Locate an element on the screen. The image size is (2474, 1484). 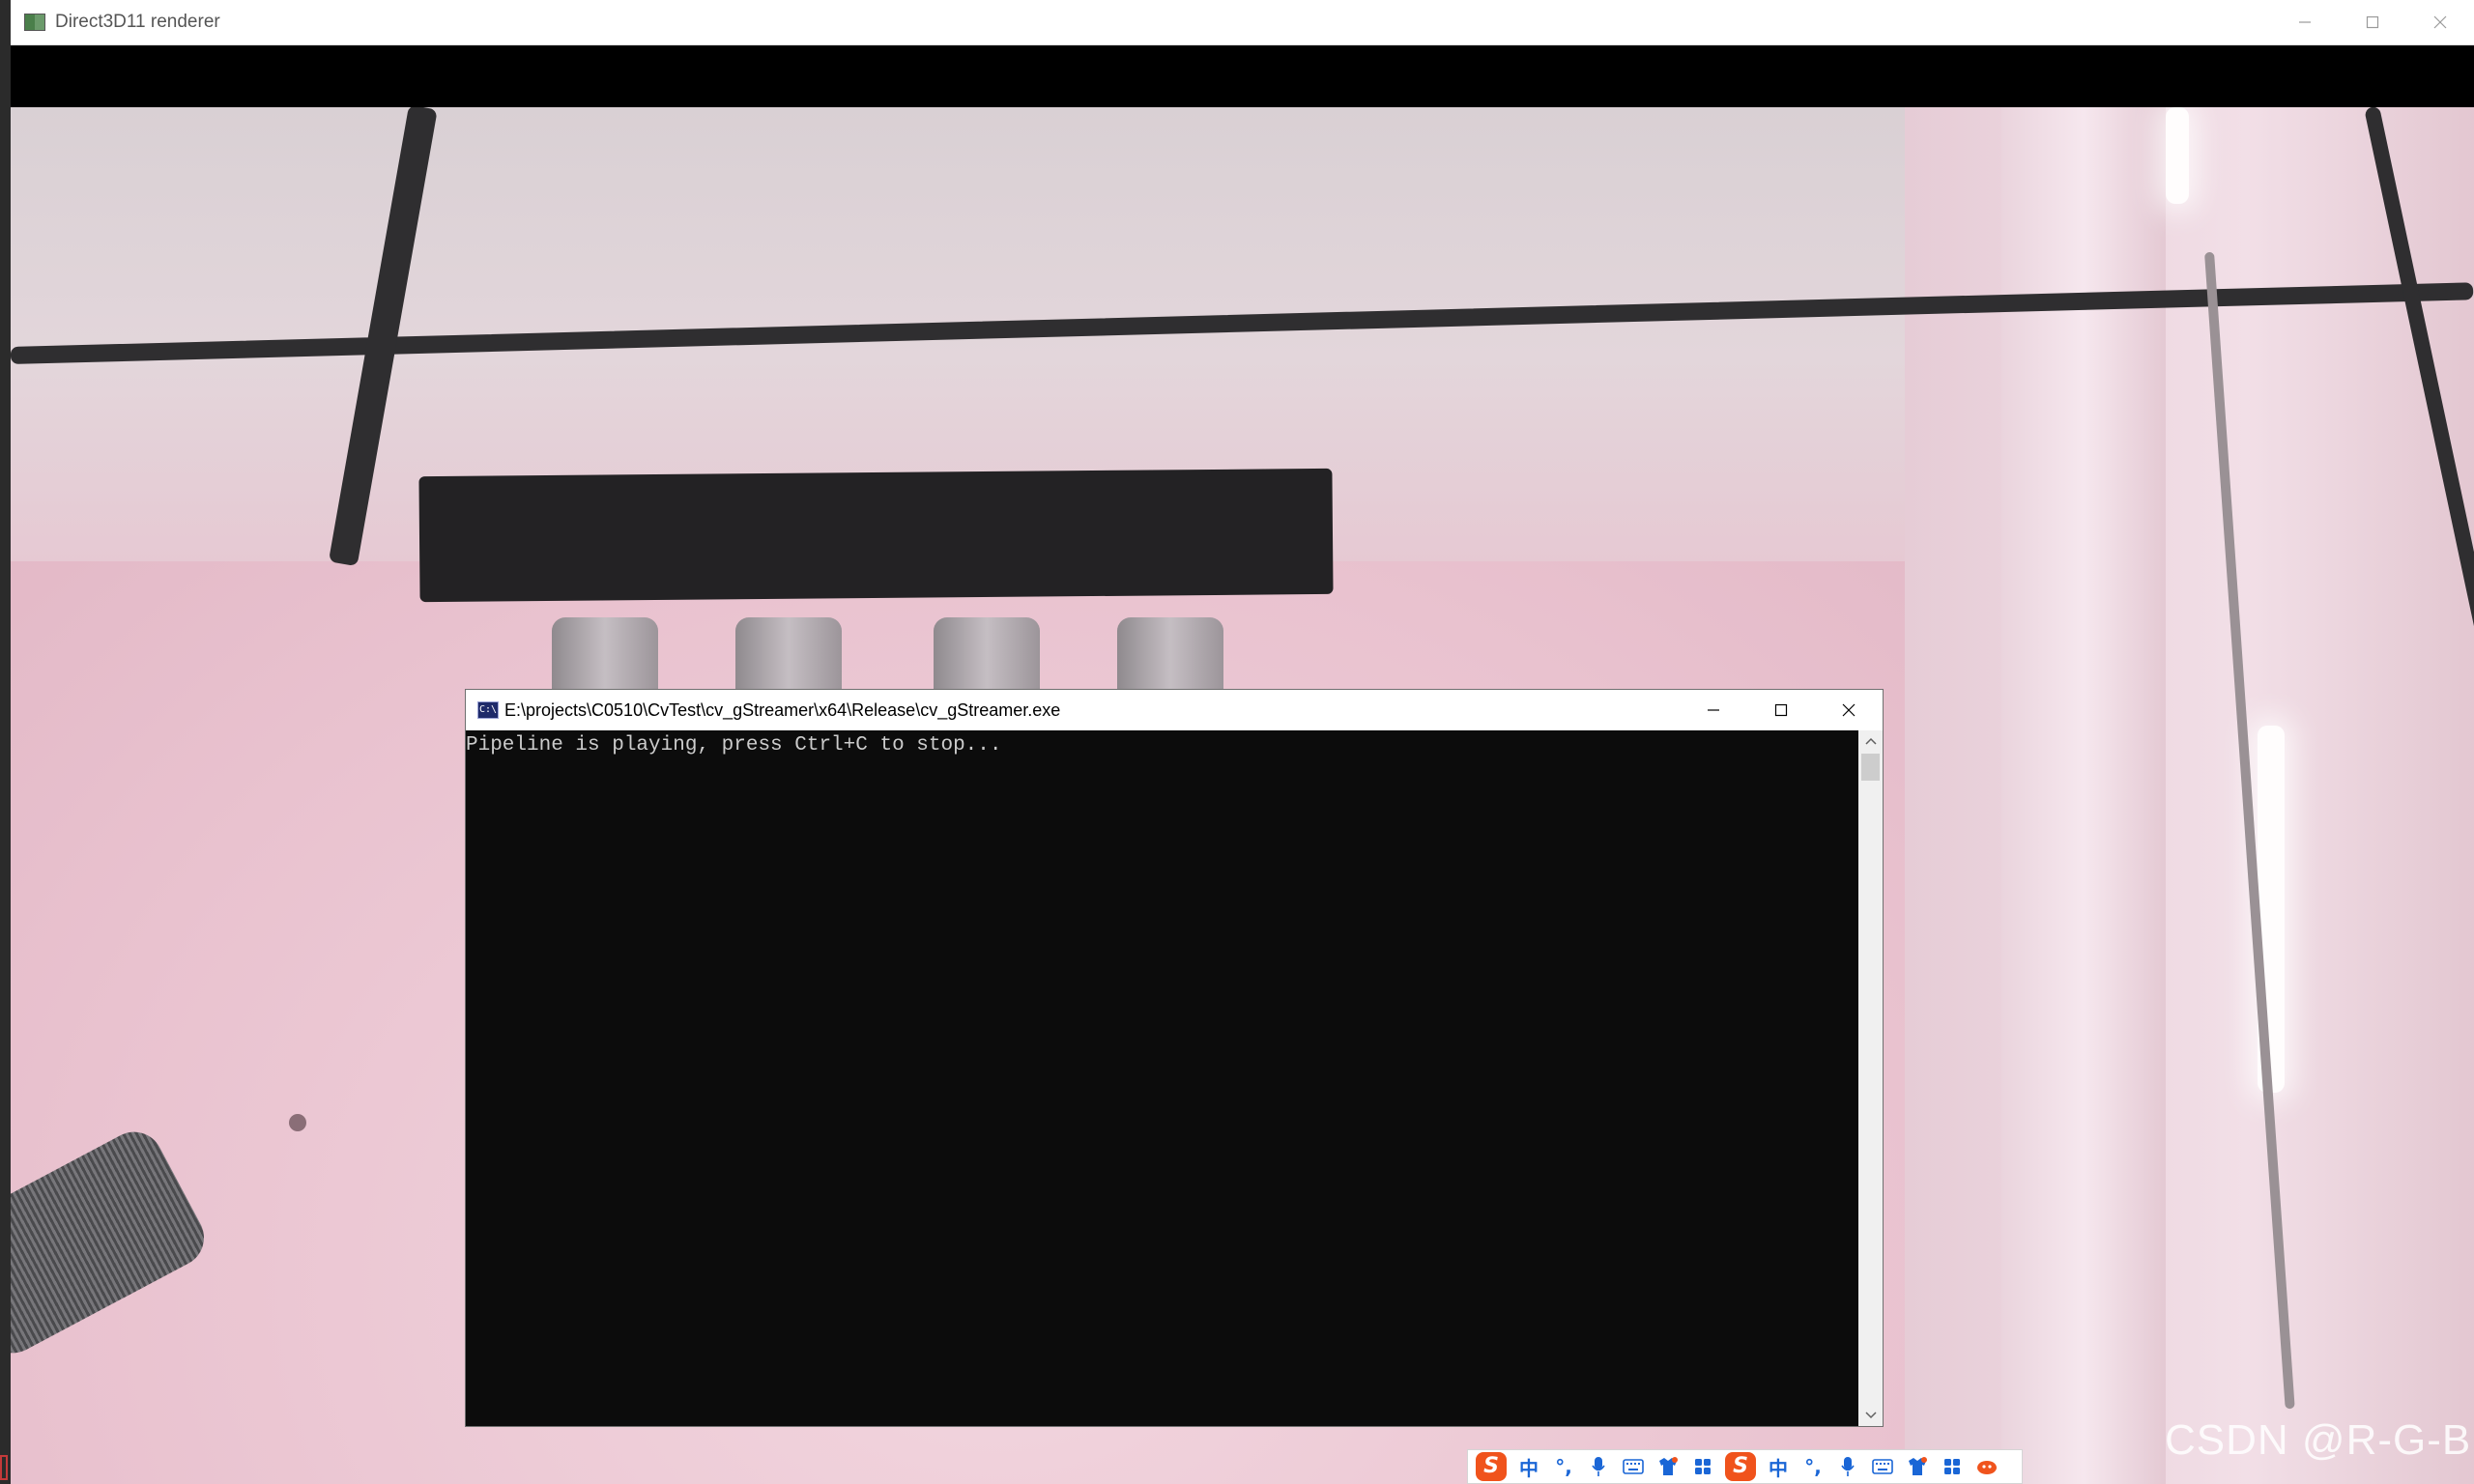
ime-logo-button: S is located at coordinates (1491, 1467).